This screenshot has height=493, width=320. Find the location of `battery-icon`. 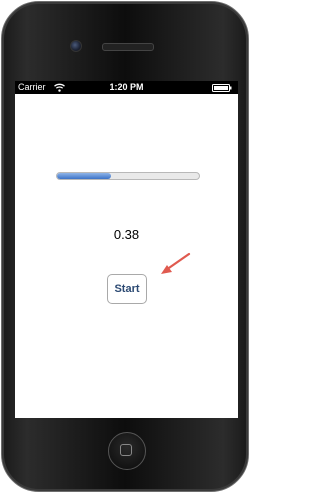

battery-icon is located at coordinates (222, 88).